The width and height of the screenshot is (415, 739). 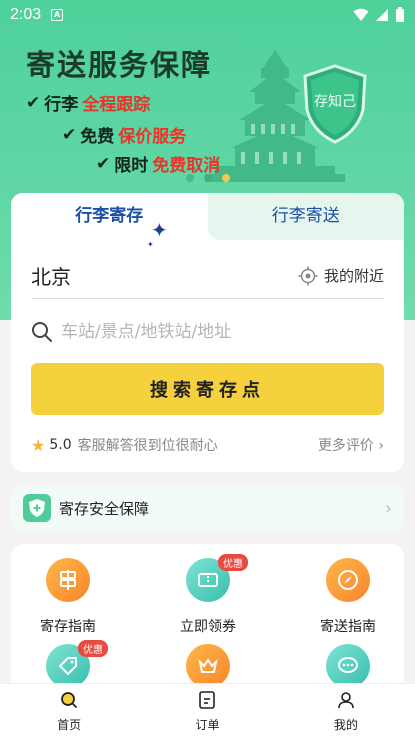 I want to click on slogan-prefix: 免费, so click(x=97, y=137).